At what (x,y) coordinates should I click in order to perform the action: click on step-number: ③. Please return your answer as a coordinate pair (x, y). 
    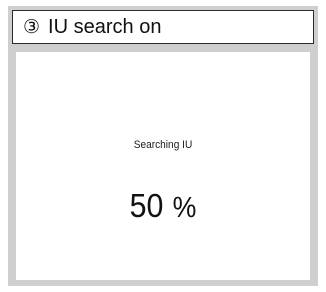
    Looking at the image, I should click on (32, 27).